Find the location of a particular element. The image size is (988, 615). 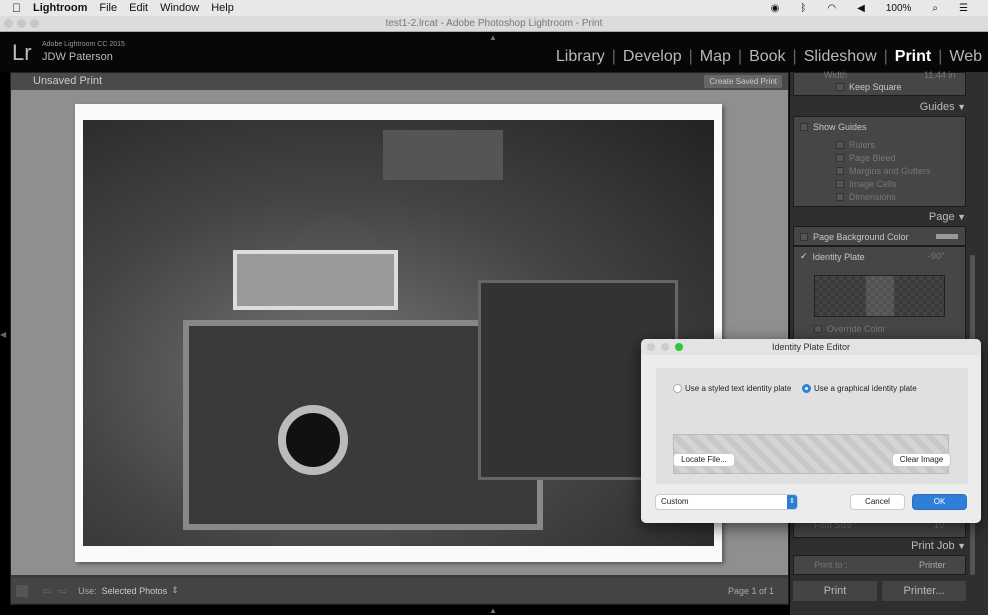

module-web: Web is located at coordinates (965, 57).